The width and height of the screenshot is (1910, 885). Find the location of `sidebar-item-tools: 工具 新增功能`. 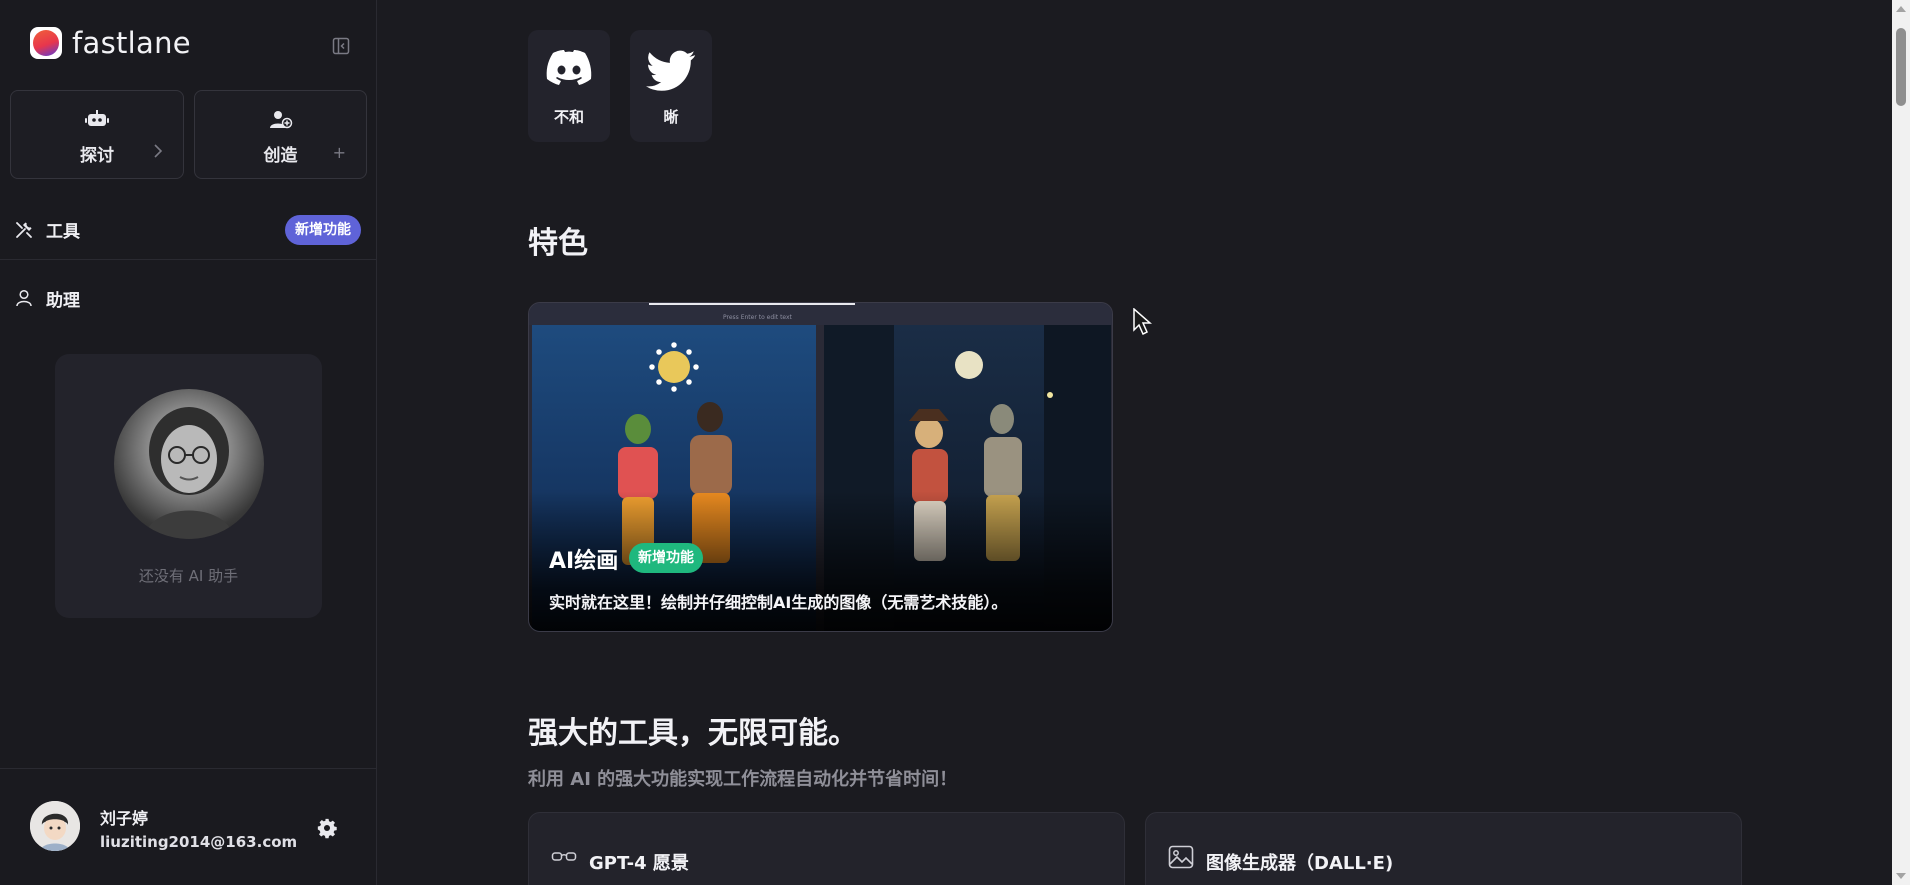

sidebar-item-tools: 工具 新增功能 is located at coordinates (188, 230).